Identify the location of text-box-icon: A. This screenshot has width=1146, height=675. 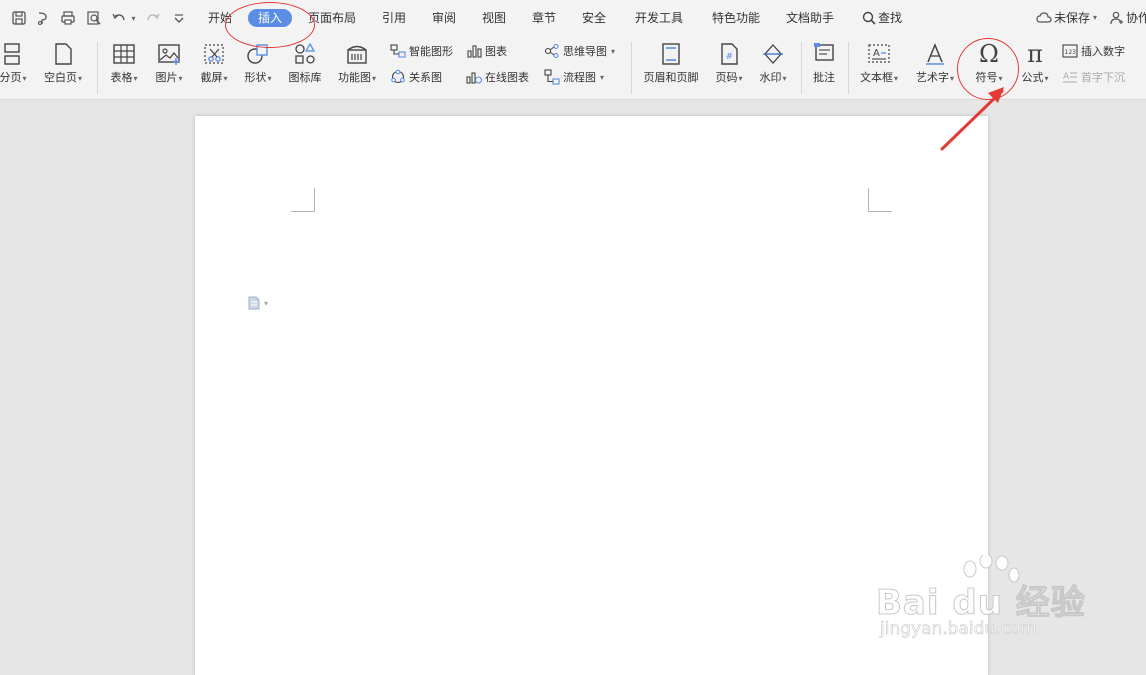
(879, 53).